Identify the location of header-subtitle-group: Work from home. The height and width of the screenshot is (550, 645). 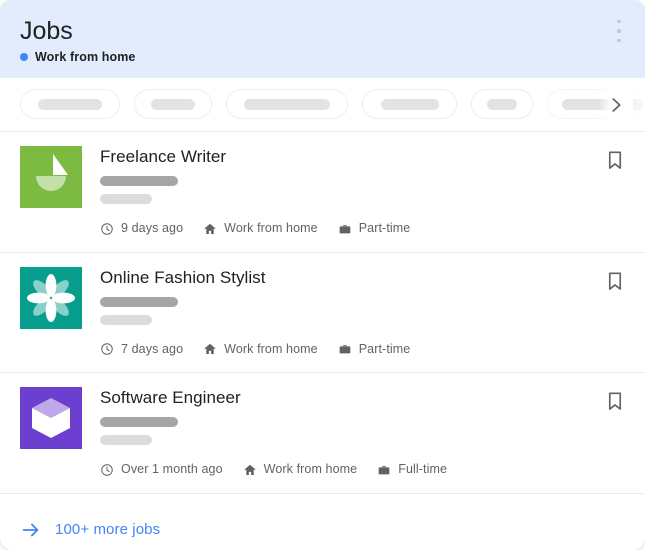
(77, 57).